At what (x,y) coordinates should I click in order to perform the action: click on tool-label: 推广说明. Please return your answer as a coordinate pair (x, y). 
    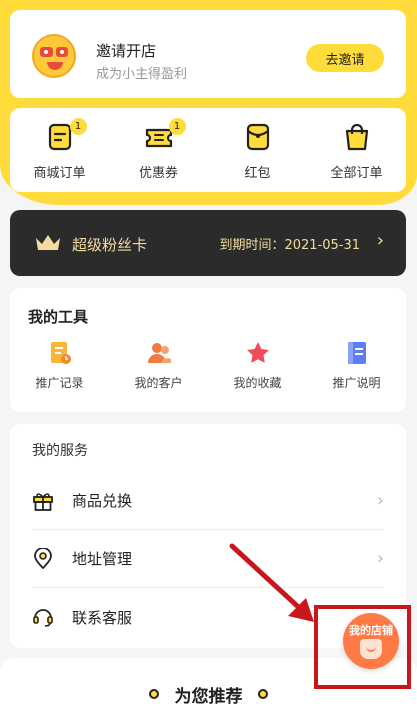
    Looking at the image, I should click on (356, 383).